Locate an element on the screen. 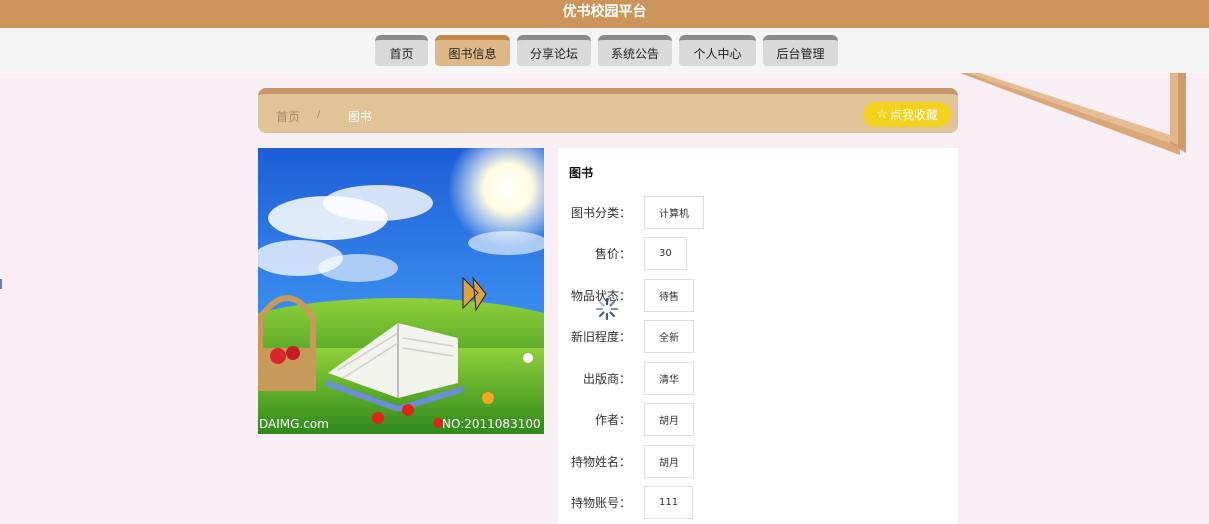 This screenshot has height=524, width=1209. detail-row-publisher: 出版商： 清华 is located at coordinates (758, 378).